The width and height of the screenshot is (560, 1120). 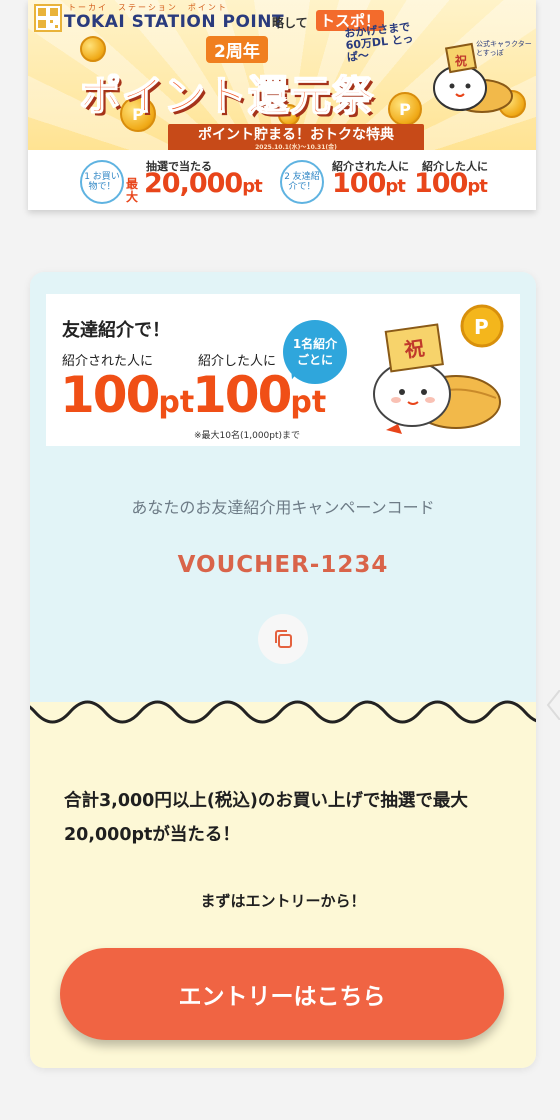 What do you see at coordinates (431, 372) in the screenshot?
I see `mascot-icon: P 祝` at bounding box center [431, 372].